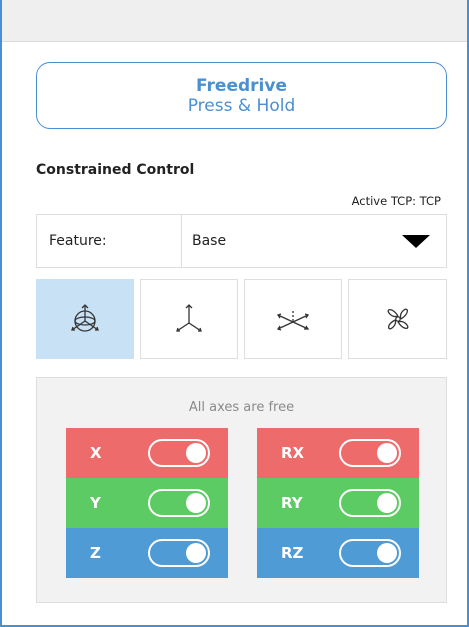  Describe the element at coordinates (338, 453) in the screenshot. I see `axis-toggle-rx: RX` at that location.